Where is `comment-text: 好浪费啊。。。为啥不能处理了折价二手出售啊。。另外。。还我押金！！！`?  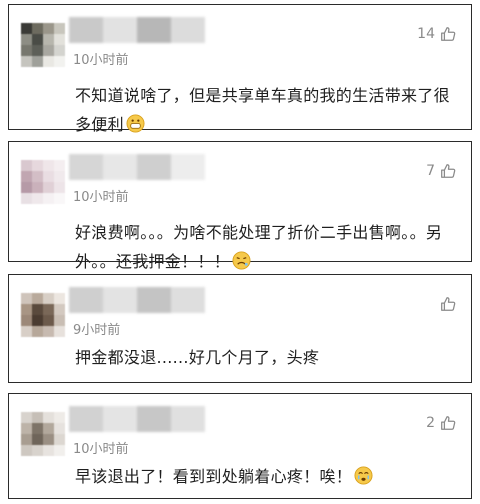 comment-text: 好浪费啊。。。为啥不能处理了折价二手出售啊。。另外。。还我押金！！！ is located at coordinates (263, 247).